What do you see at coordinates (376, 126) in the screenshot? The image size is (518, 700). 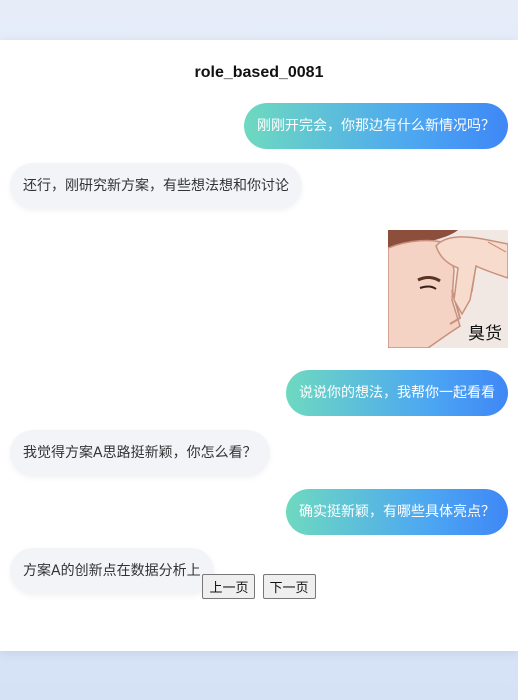 I see `message-bubble-right: 刚刚开完会，你那边有什么新情况吗？` at bounding box center [376, 126].